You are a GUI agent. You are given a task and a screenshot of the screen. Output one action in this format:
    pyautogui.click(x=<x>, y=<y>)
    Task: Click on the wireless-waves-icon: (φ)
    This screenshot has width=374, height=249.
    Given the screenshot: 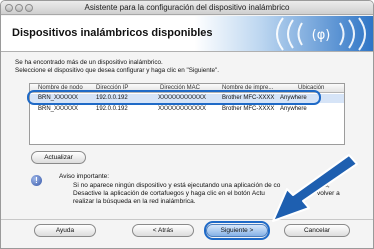 What is the action you would take?
    pyautogui.click(x=321, y=34)
    